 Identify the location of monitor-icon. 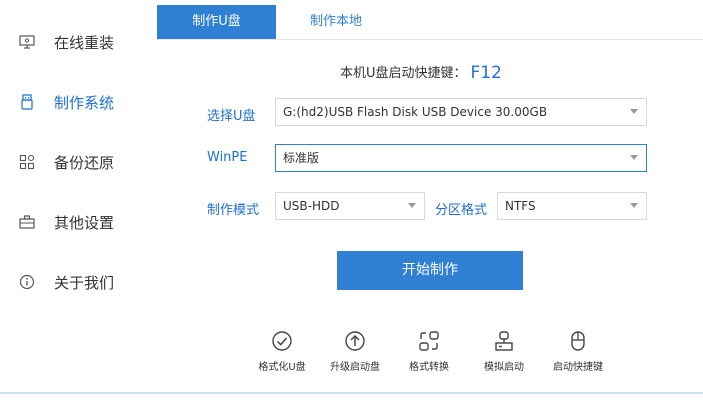
(27, 42).